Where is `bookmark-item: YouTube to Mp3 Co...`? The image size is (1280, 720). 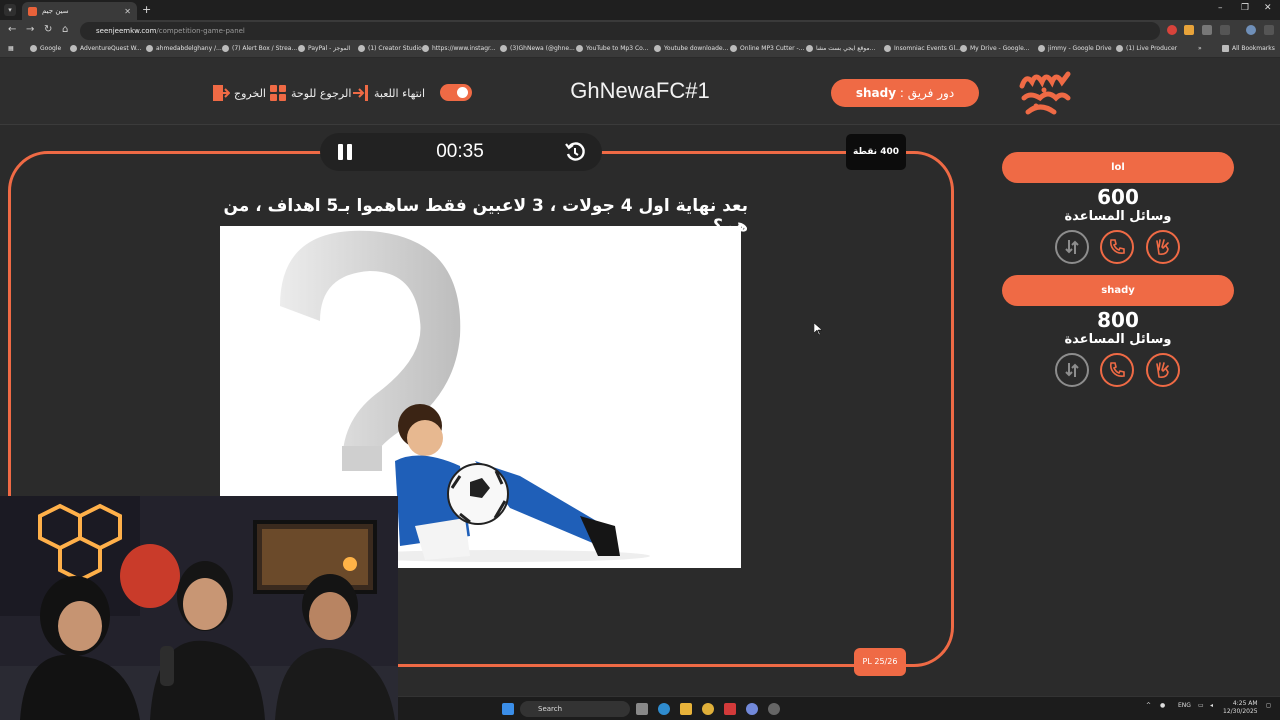 bookmark-item: YouTube to Mp3 Co... is located at coordinates (612, 48).